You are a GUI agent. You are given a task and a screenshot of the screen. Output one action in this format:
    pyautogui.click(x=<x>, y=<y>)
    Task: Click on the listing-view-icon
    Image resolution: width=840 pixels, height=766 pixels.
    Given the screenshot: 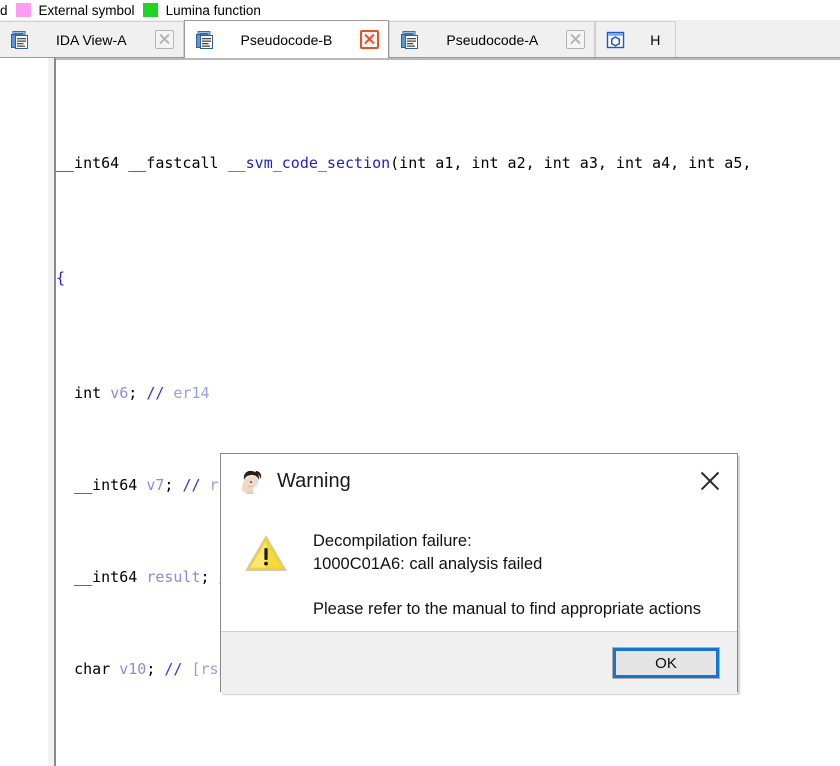 What is the action you would take?
    pyautogui.click(x=20, y=40)
    